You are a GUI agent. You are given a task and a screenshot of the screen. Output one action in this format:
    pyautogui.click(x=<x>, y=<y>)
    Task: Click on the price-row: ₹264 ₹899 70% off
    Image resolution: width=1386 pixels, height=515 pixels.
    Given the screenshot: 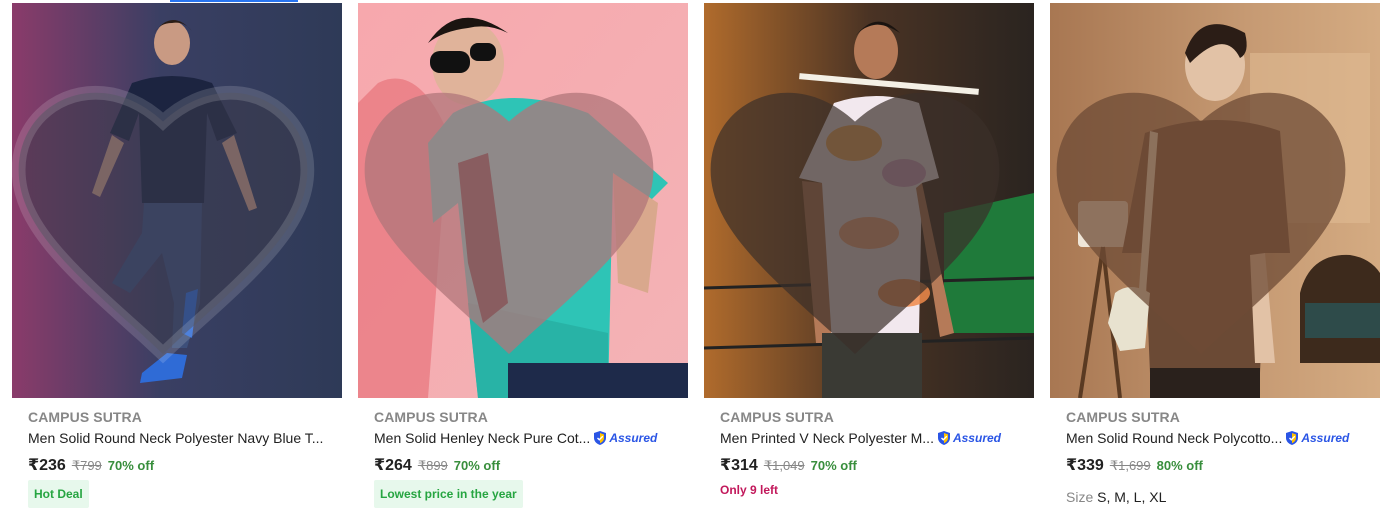 What is the action you would take?
    pyautogui.click(x=437, y=465)
    